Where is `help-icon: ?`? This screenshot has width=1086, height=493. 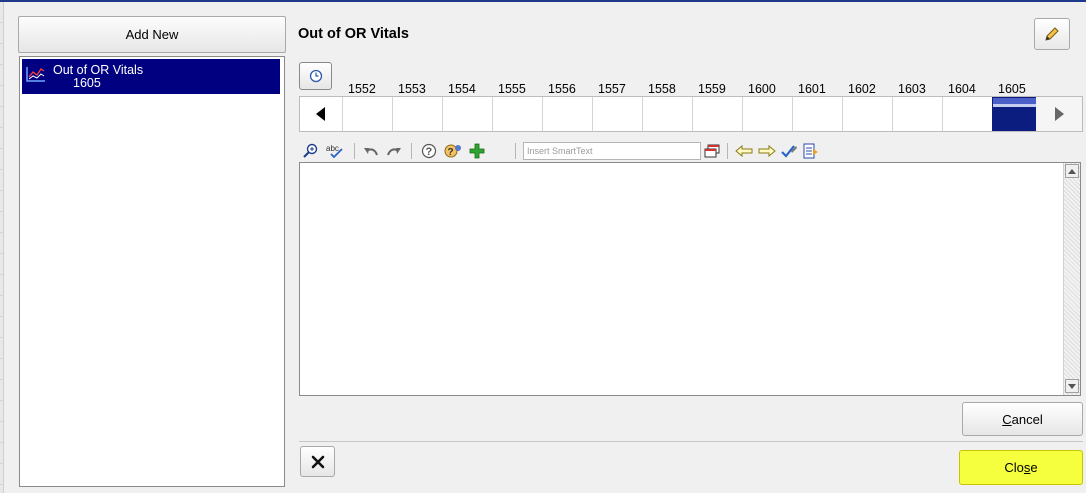 help-icon: ? is located at coordinates (429, 151).